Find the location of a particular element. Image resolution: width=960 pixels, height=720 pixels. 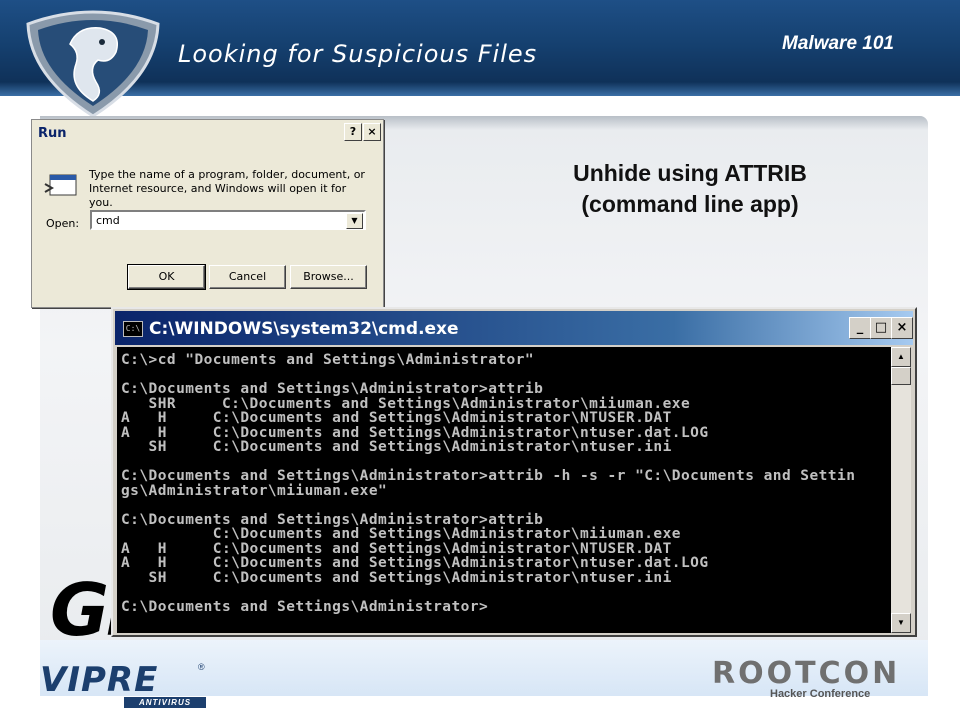

console-line: gs\Administrator\miiuman.exe" is located at coordinates (254, 490).